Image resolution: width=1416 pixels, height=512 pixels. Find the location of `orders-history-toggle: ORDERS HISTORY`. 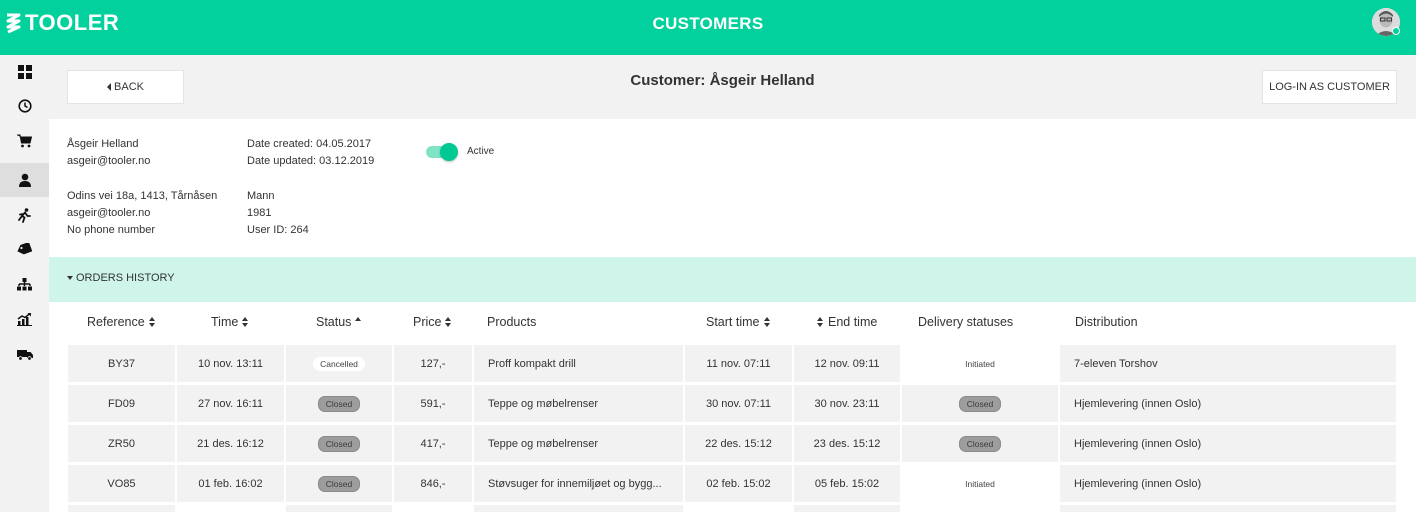

orders-history-toggle: ORDERS HISTORY is located at coordinates (121, 278).